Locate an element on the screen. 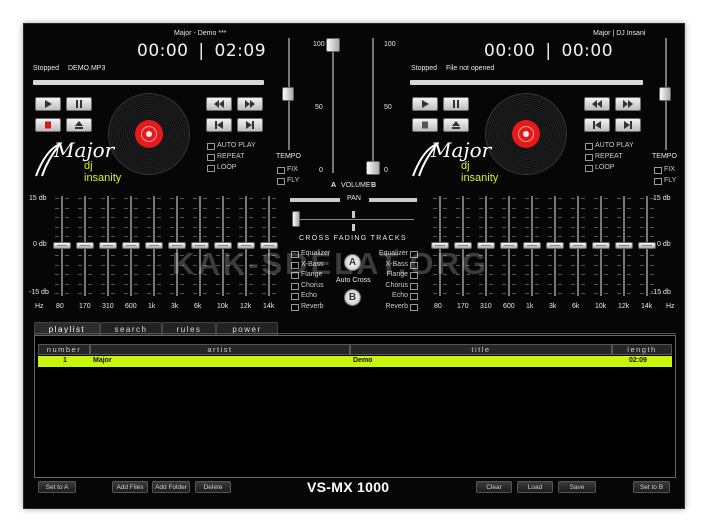 Image resolution: width=706 pixels, height=530 pixels. set-to-a-button: Set to A is located at coordinates (57, 487).